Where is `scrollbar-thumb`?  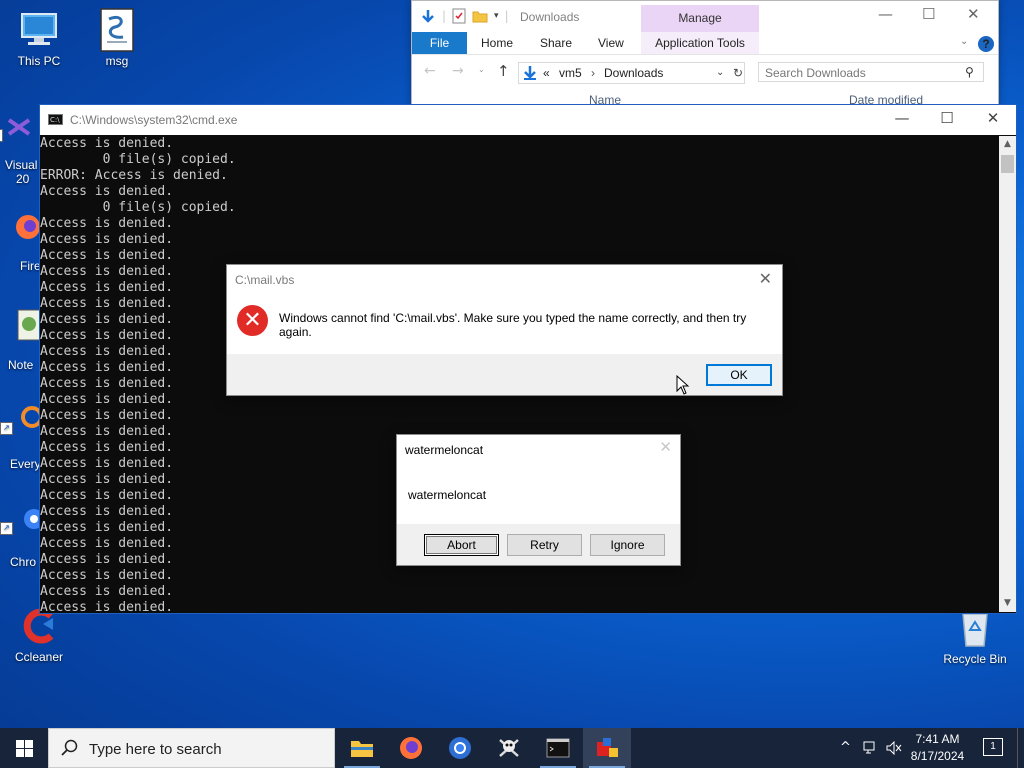
scrollbar-thumb is located at coordinates (1007, 164).